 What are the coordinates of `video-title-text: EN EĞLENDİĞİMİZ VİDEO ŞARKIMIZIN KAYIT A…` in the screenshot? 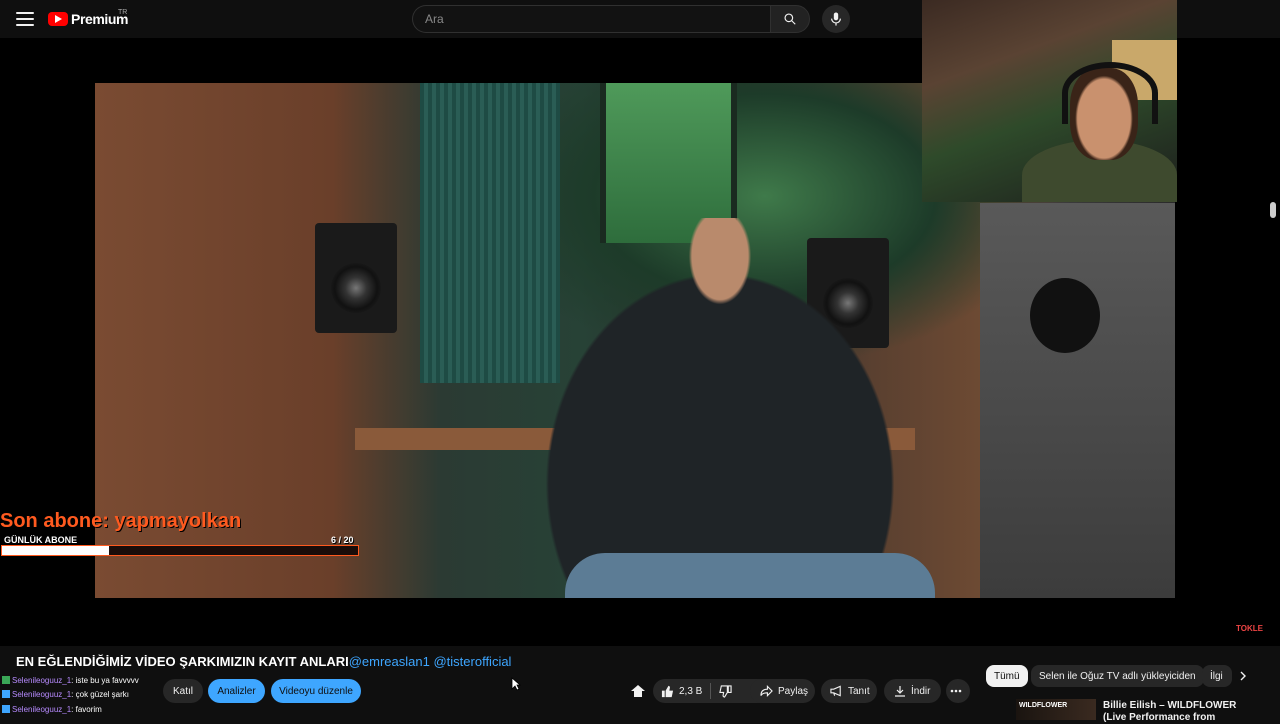 It's located at (182, 661).